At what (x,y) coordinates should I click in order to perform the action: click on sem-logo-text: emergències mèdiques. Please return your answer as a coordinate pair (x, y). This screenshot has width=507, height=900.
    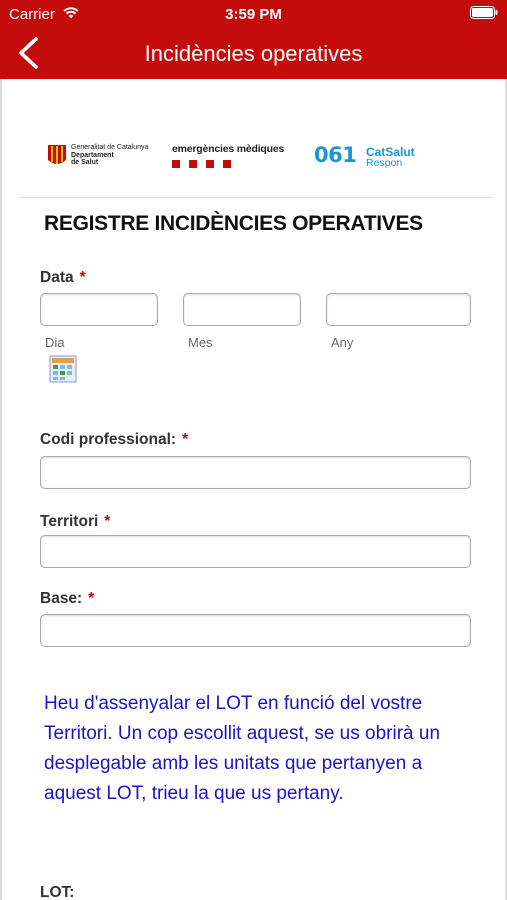
    Looking at the image, I should click on (228, 149).